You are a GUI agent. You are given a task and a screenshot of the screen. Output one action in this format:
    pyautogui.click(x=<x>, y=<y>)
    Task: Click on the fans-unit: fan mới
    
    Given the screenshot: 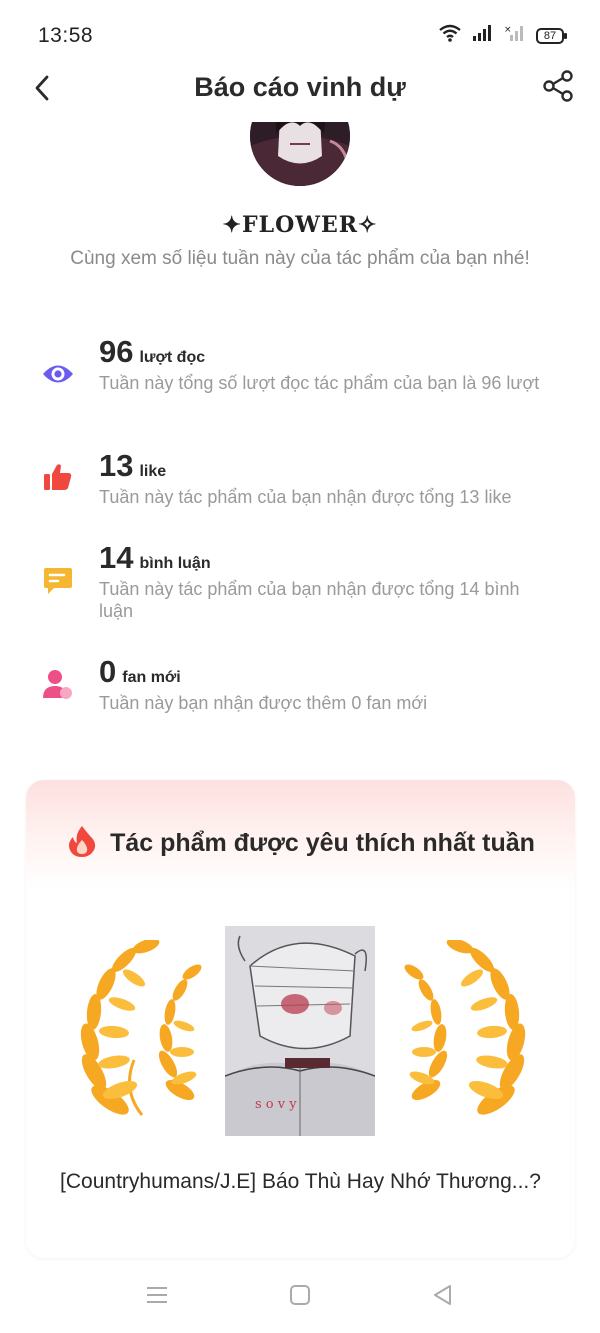 What is the action you would take?
    pyautogui.click(x=151, y=677)
    